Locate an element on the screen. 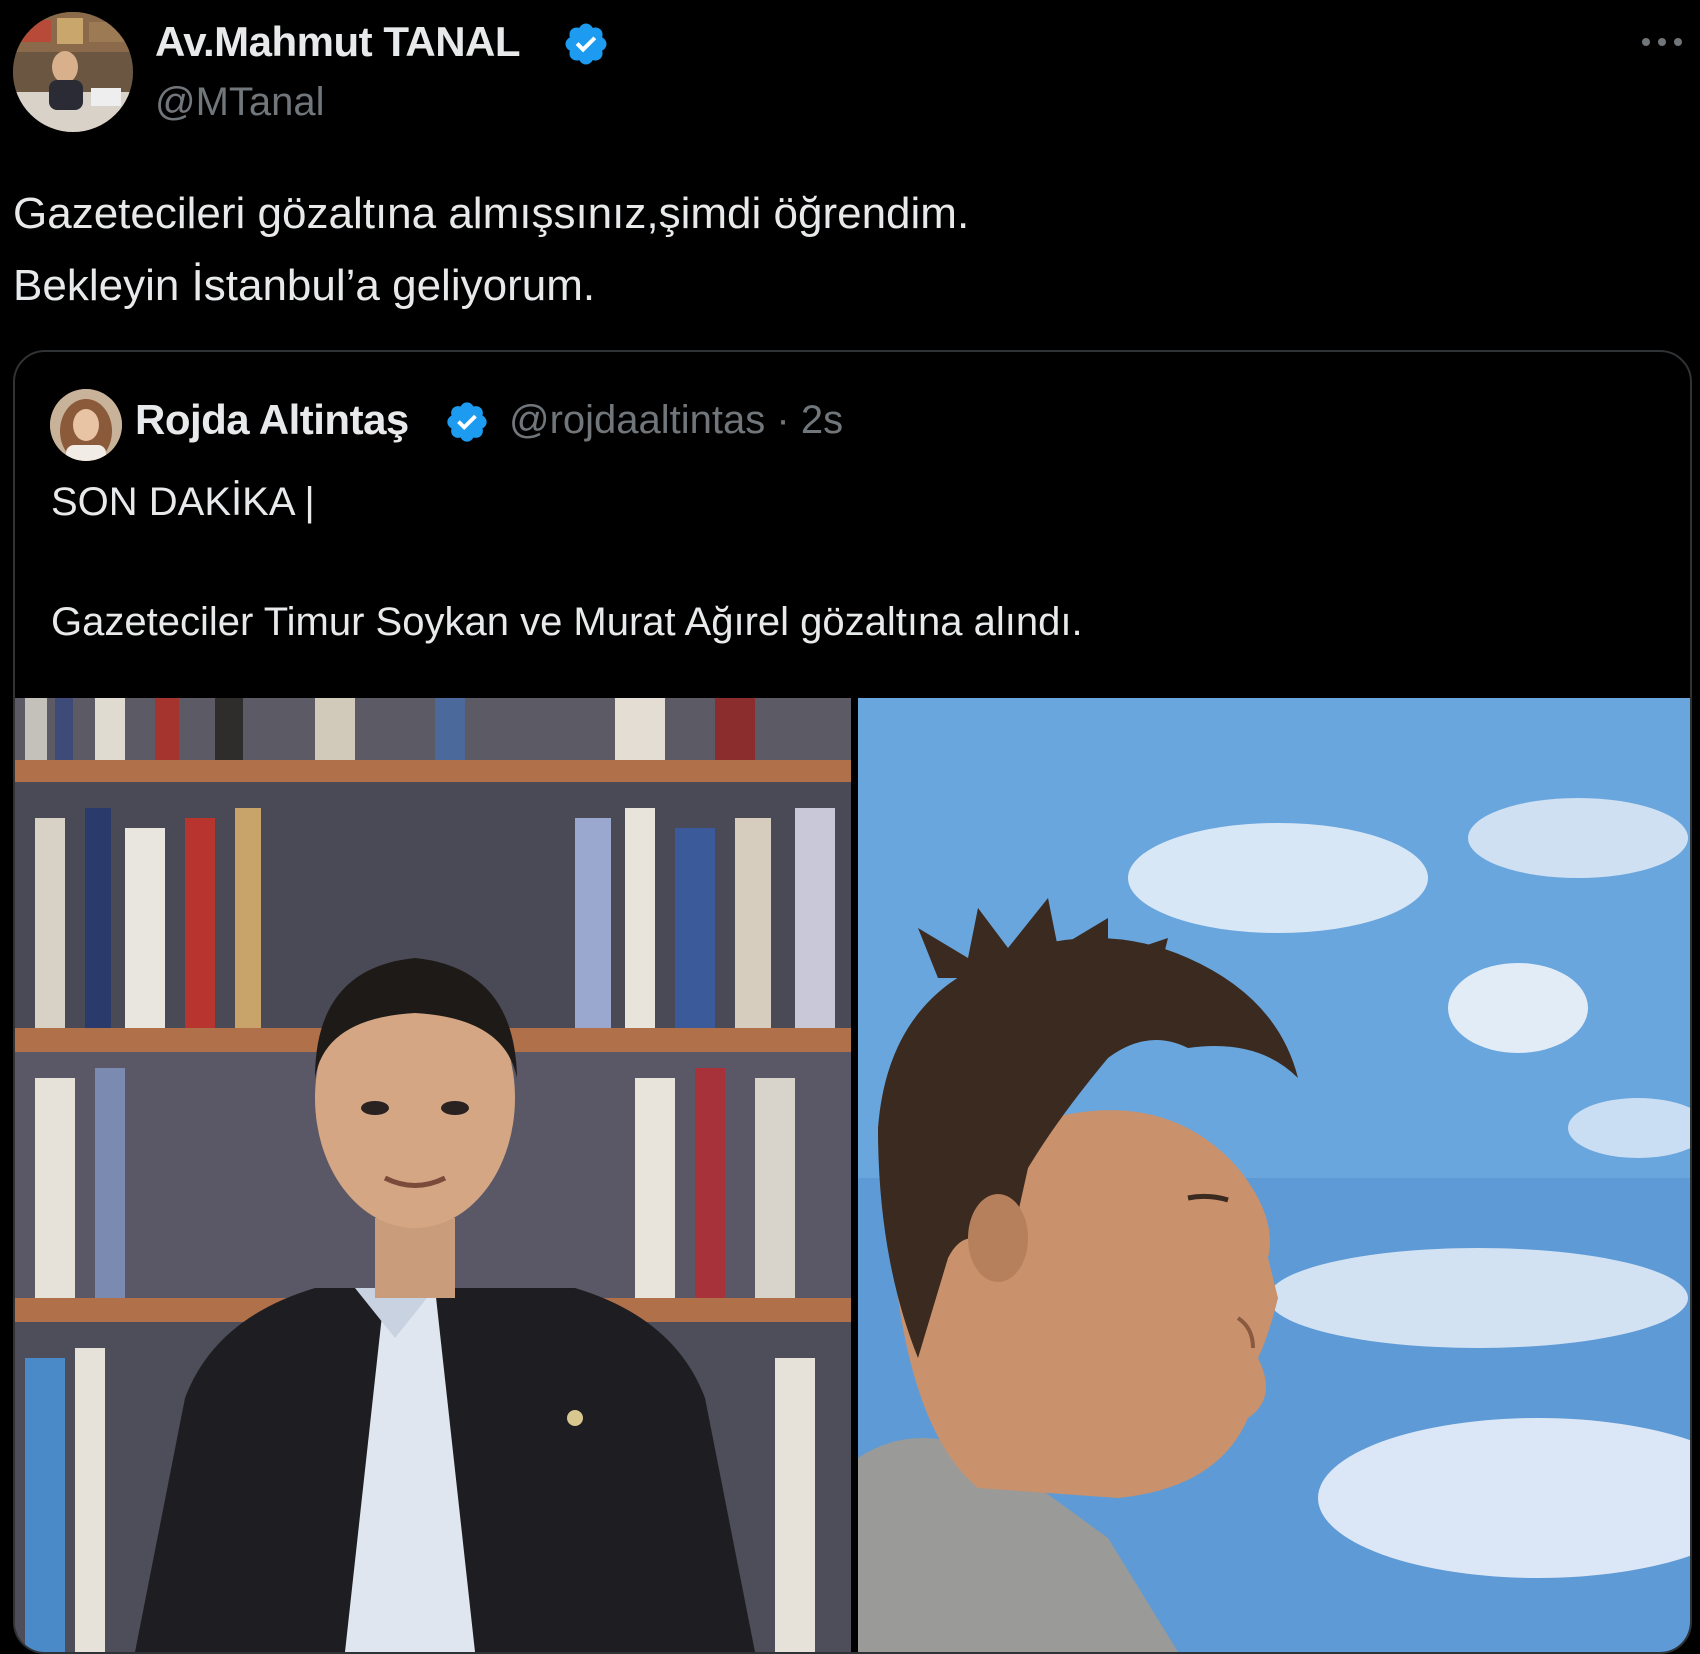 This screenshot has width=1700, height=1654. verified-badge-icon is located at coordinates (586, 44).